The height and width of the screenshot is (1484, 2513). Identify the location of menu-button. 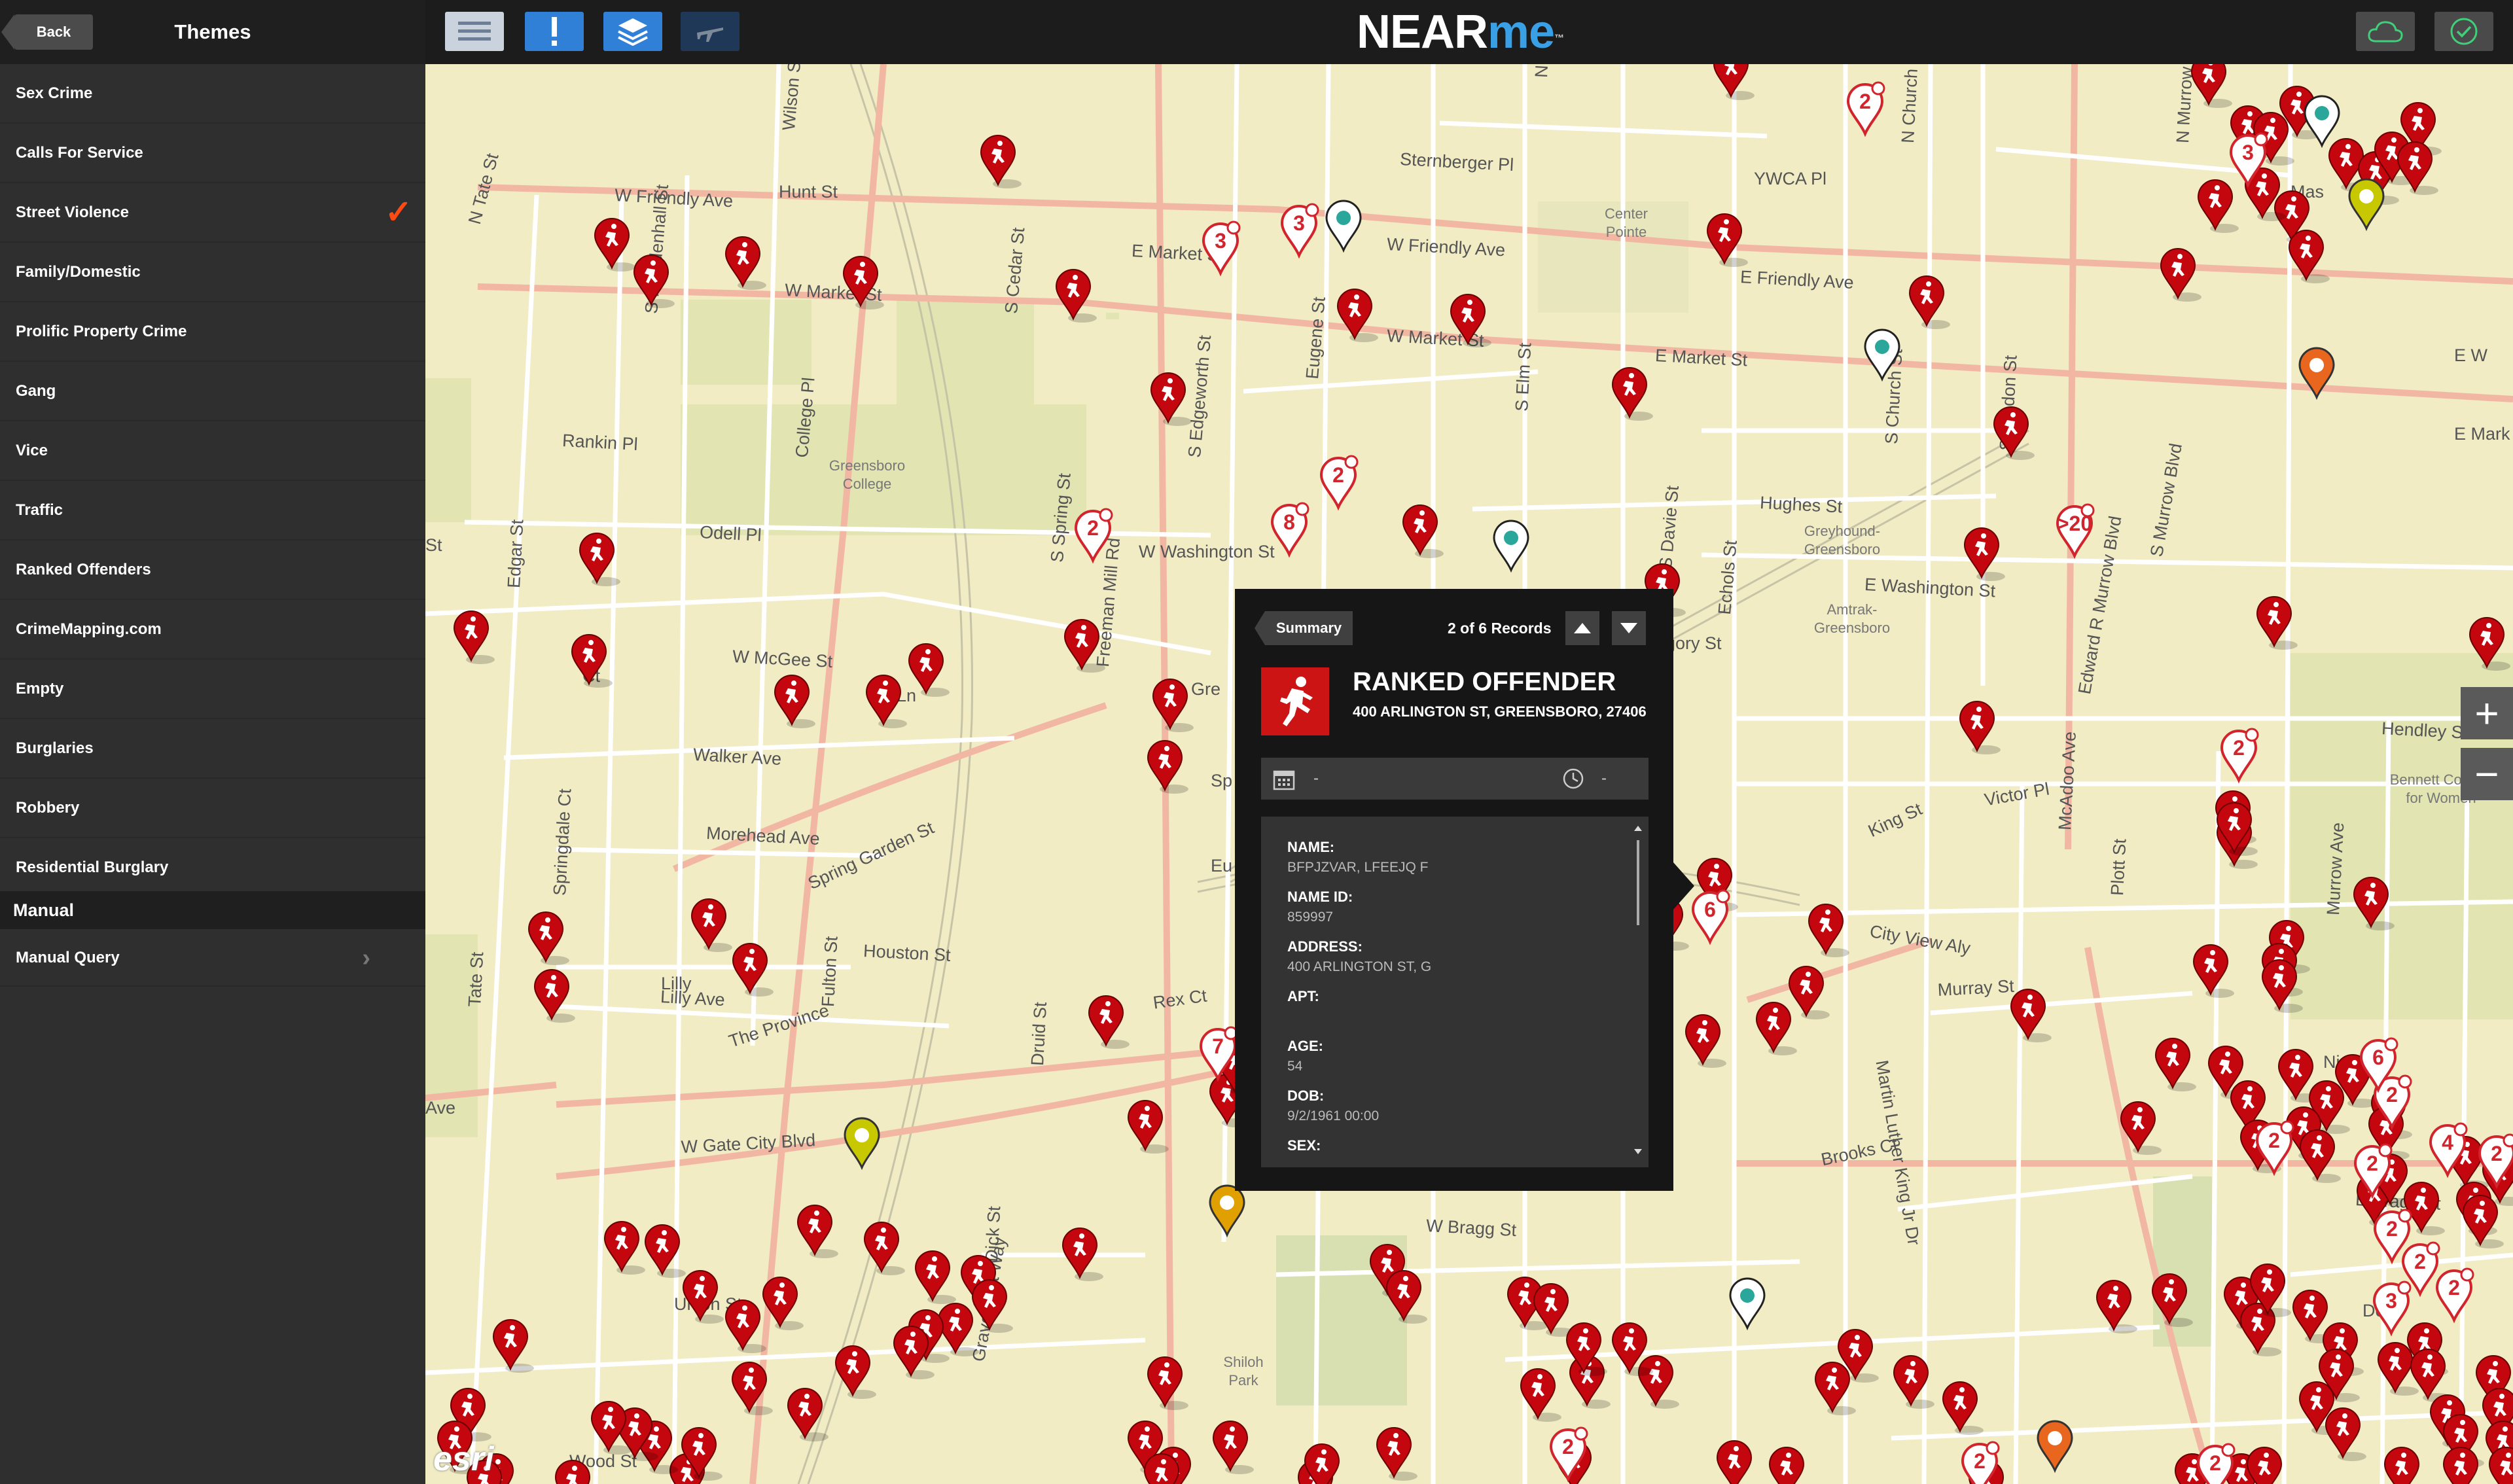
(474, 32).